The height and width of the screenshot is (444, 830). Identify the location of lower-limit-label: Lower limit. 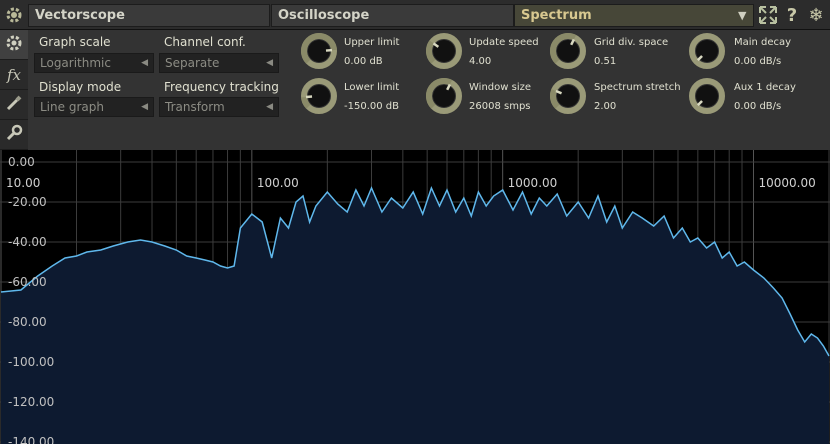
(372, 87).